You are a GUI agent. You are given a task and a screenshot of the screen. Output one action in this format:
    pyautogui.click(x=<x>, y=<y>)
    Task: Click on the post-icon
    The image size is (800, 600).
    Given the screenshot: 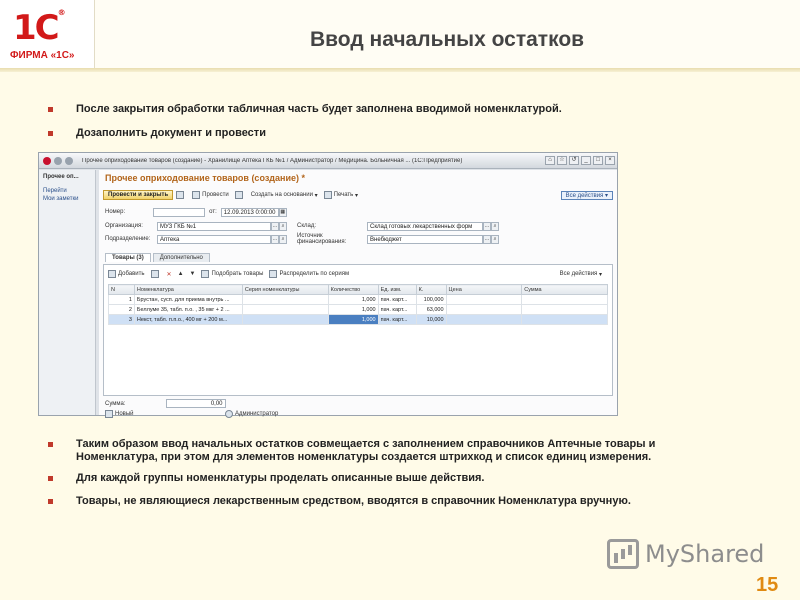 What is the action you would take?
    pyautogui.click(x=196, y=195)
    